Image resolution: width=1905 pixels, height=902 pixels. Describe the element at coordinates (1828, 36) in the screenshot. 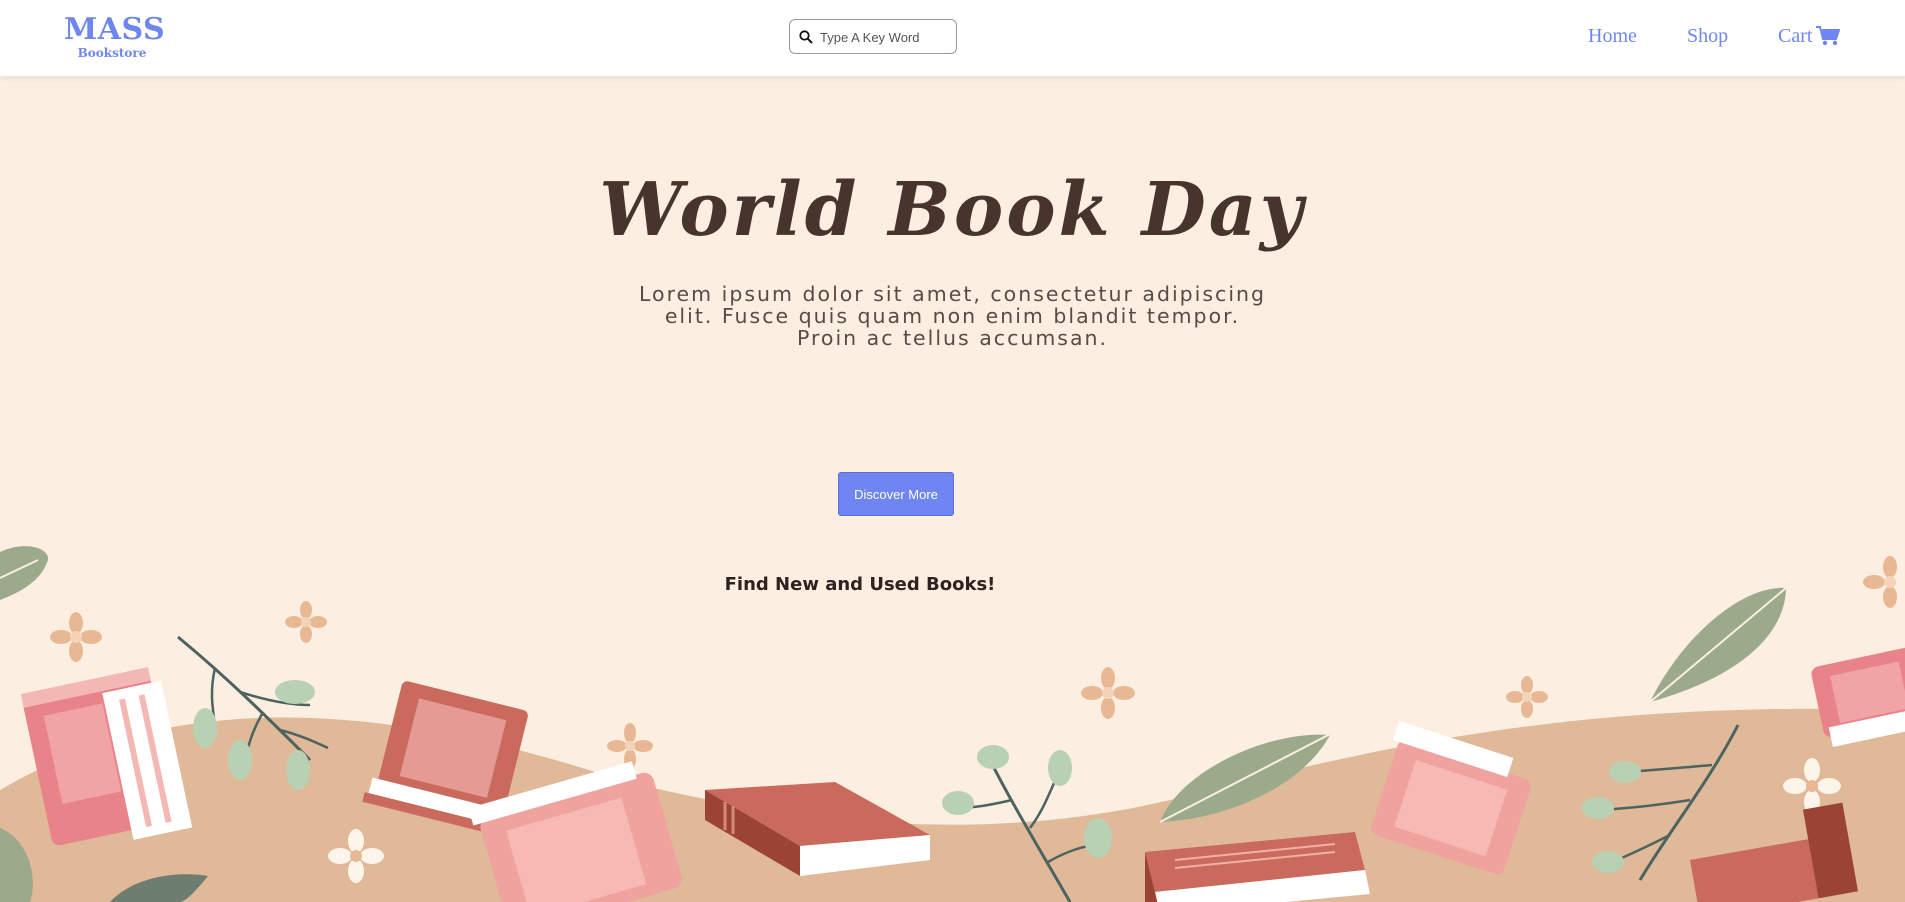

I see `cart-icon` at that location.